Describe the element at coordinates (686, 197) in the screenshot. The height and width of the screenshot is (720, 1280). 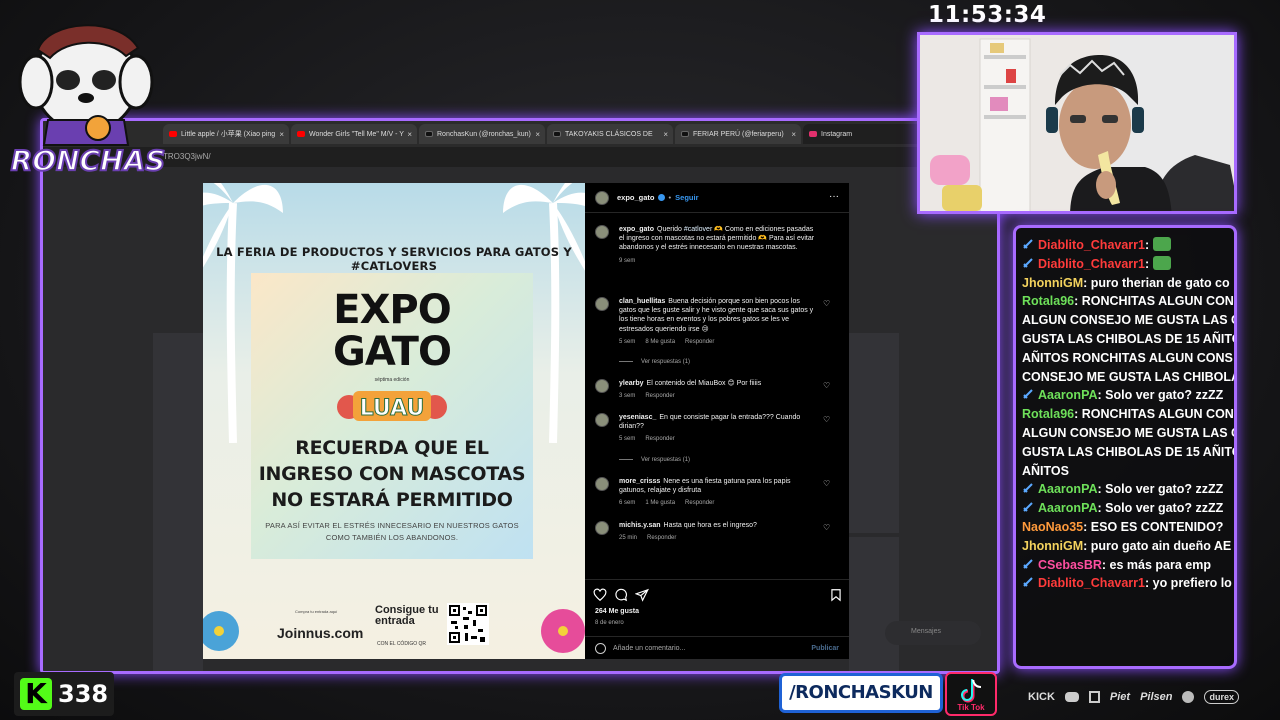
I see `follow-button: Seguir` at that location.